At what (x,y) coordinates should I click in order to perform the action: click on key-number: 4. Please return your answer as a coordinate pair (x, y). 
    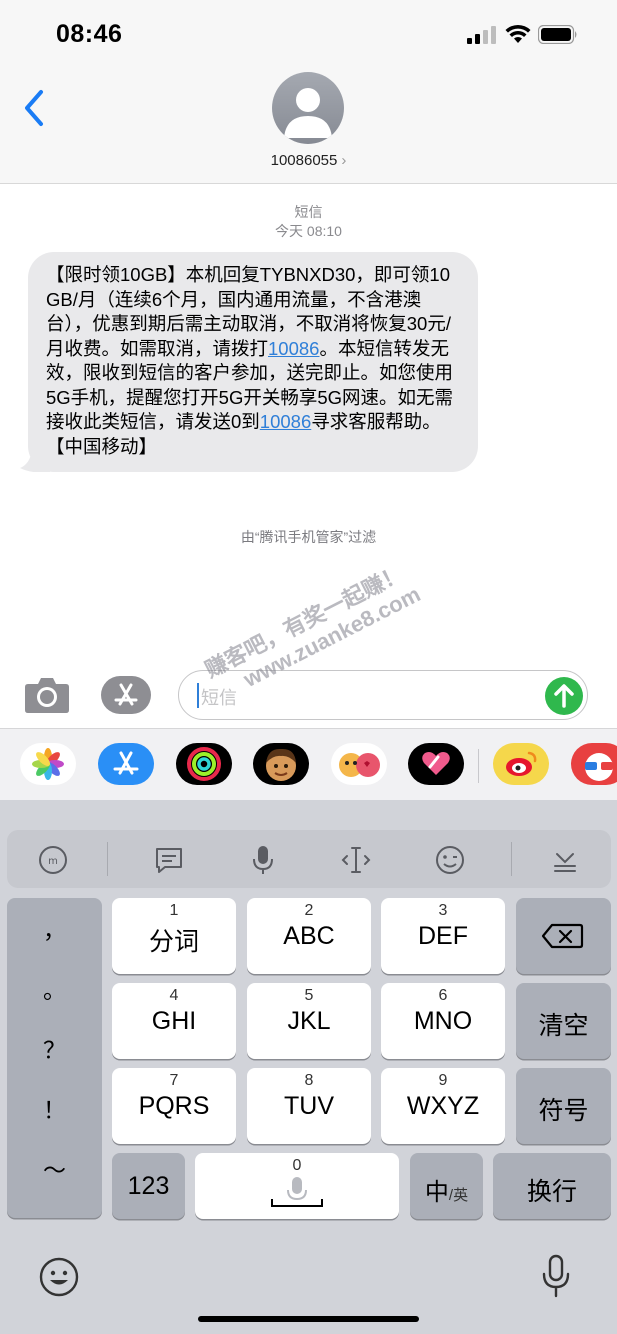
    Looking at the image, I should click on (174, 995).